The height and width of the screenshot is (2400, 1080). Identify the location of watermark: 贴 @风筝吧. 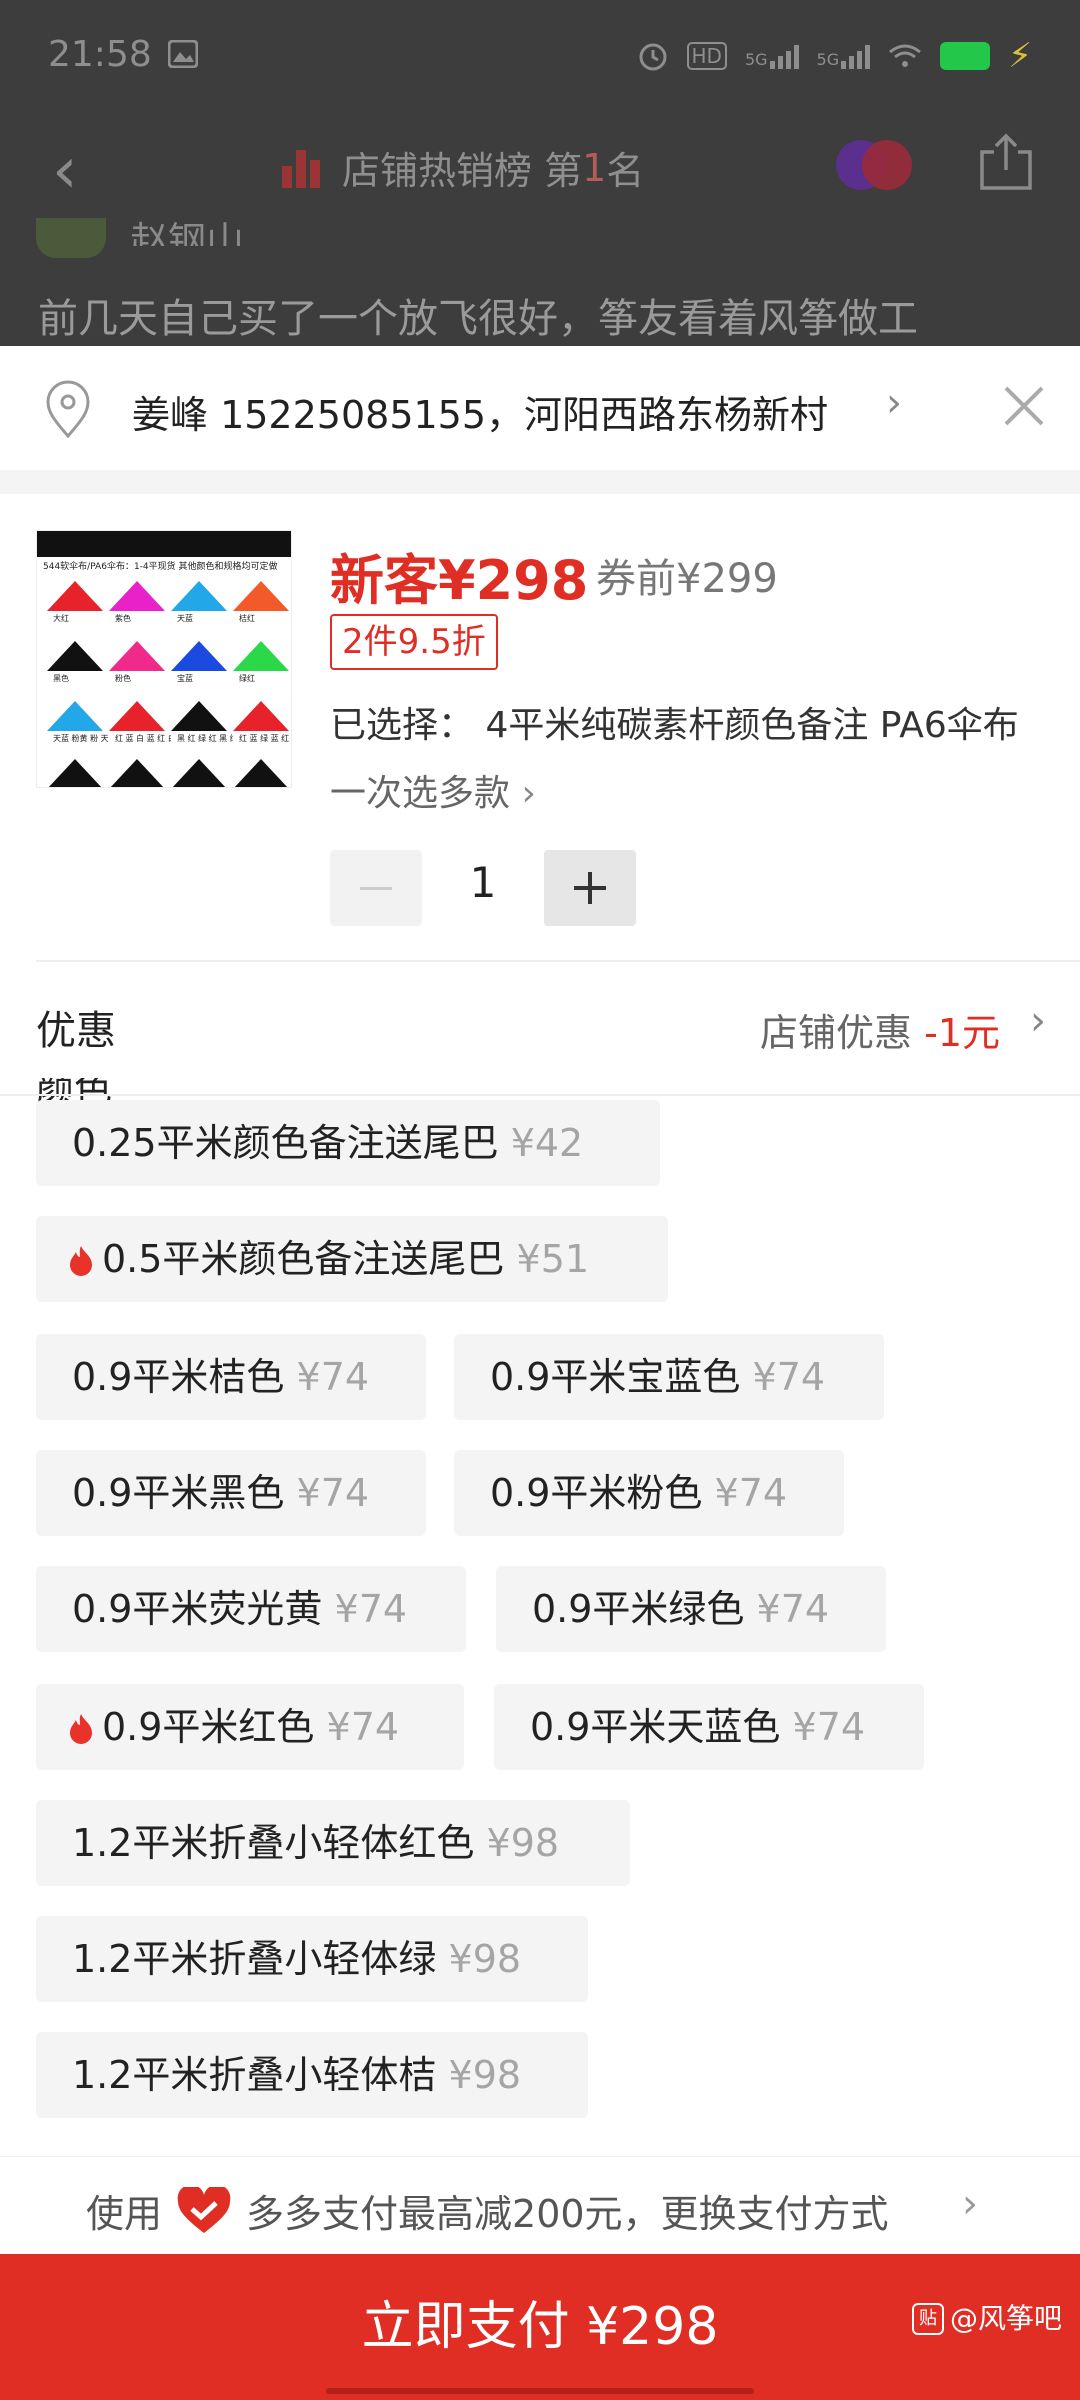
(986, 2319).